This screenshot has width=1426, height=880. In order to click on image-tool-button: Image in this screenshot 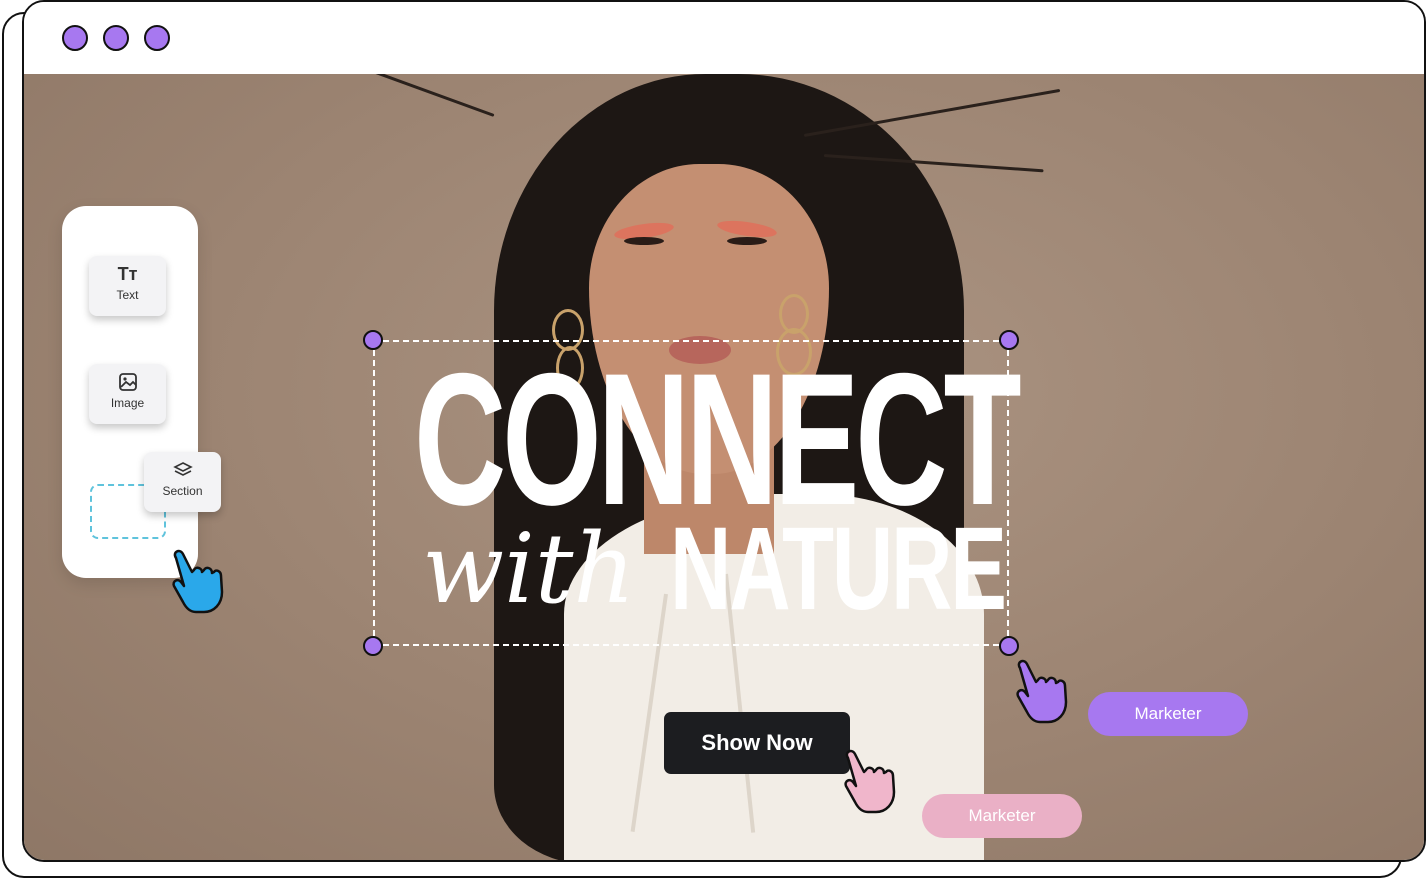, I will do `click(127, 394)`.